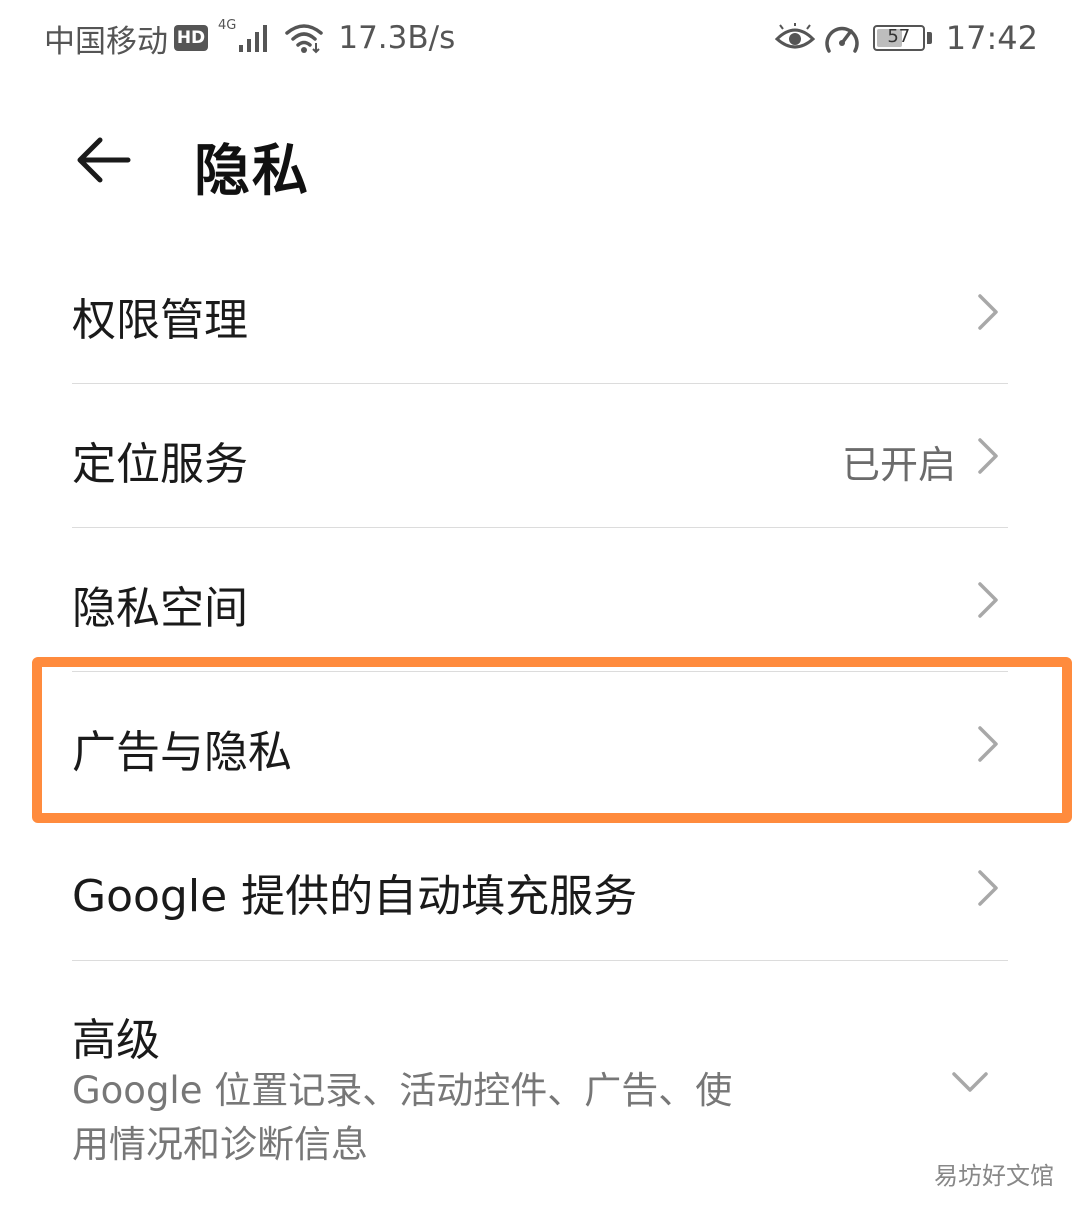  I want to click on advanced-label: 高级, so click(116, 1040).